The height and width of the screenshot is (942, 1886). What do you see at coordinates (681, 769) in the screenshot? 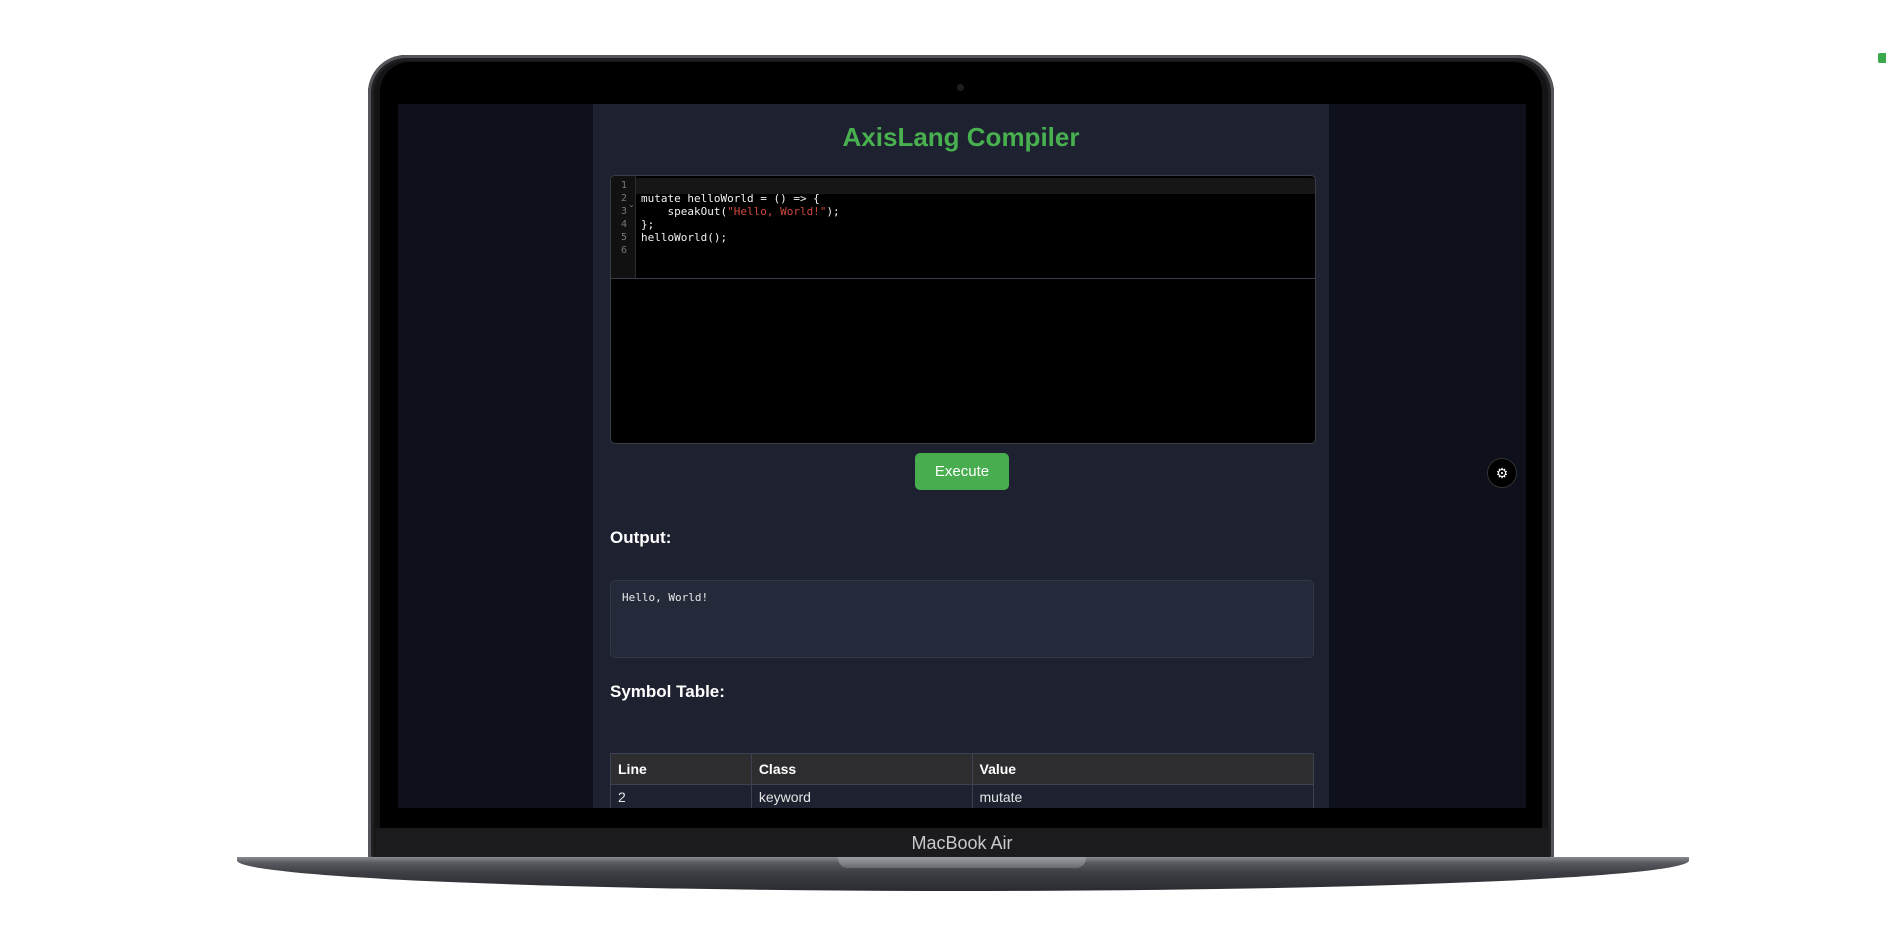
I see `column-header-line: Line` at bounding box center [681, 769].